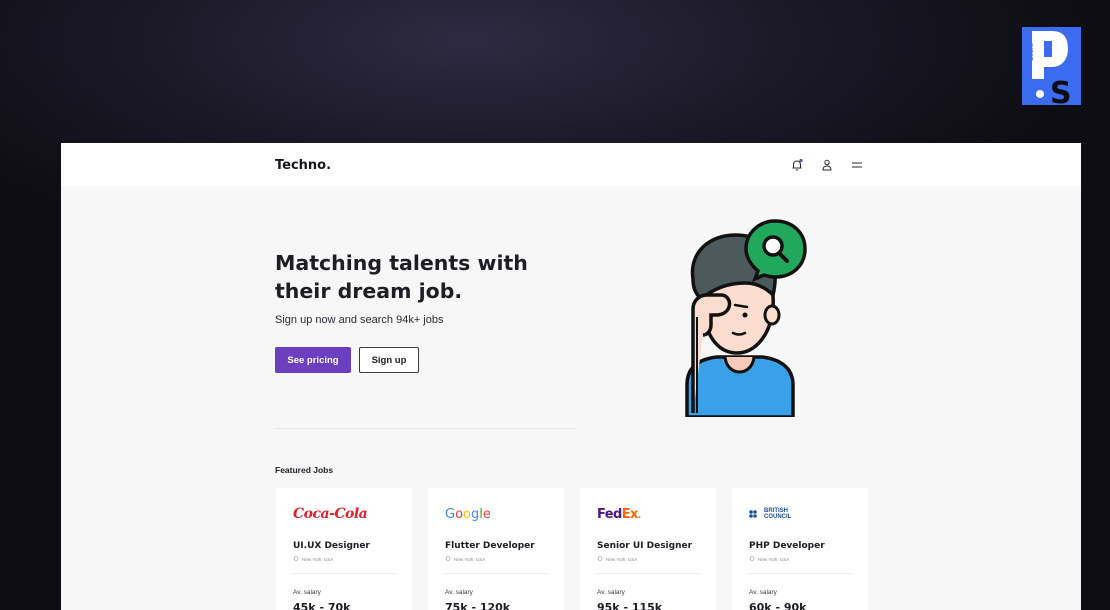 The width and height of the screenshot is (1110, 610). I want to click on salary-range: 75k - 120k, so click(478, 605).